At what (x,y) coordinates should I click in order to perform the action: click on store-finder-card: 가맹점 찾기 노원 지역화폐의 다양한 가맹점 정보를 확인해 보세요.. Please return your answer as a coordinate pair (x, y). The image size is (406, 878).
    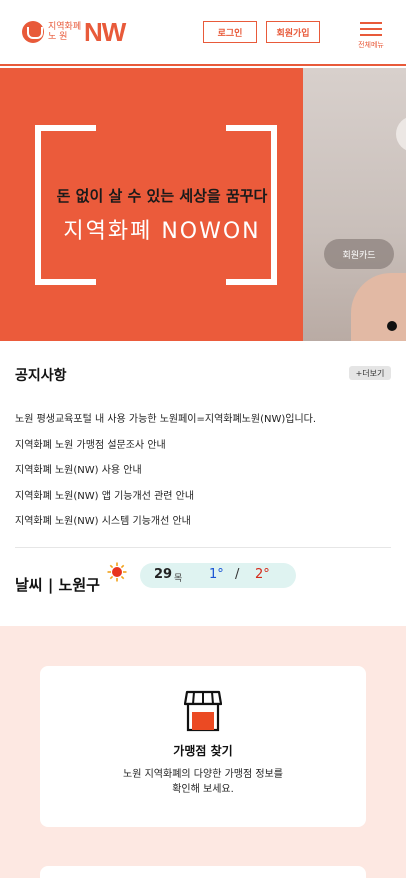
    Looking at the image, I should click on (203, 746).